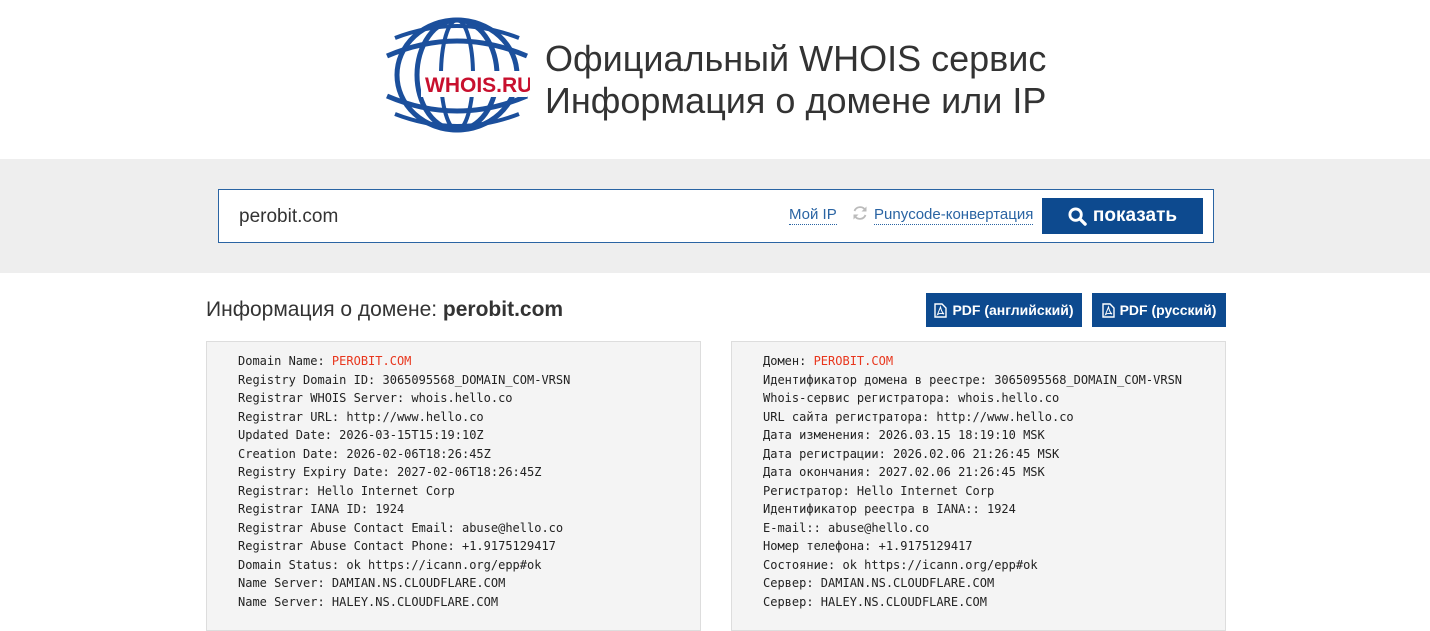 Image resolution: width=1430 pixels, height=631 pixels. What do you see at coordinates (317, 472) in the screenshot?
I see `whois-field-label: Registry Expiry Date:` at bounding box center [317, 472].